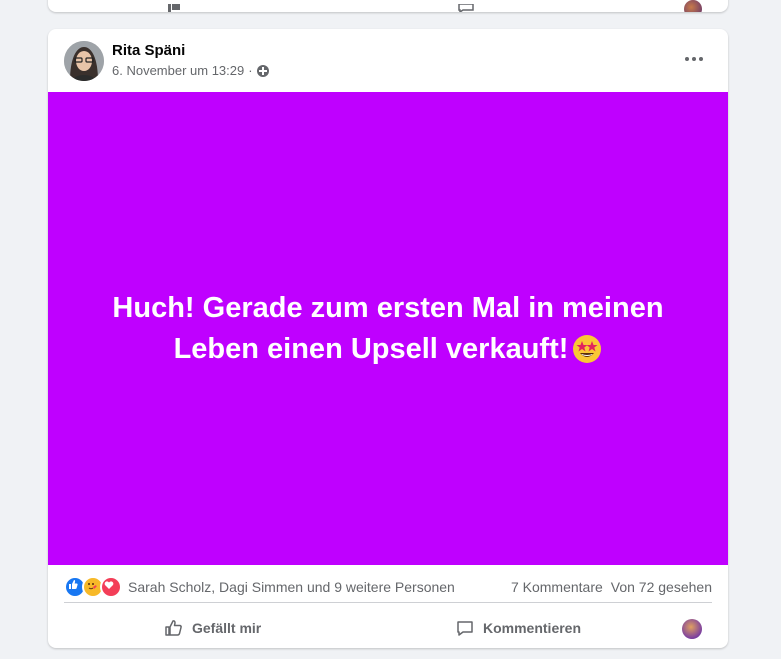 This screenshot has height=659, width=781. I want to click on thumbs-up-icon, so click(173, 628).